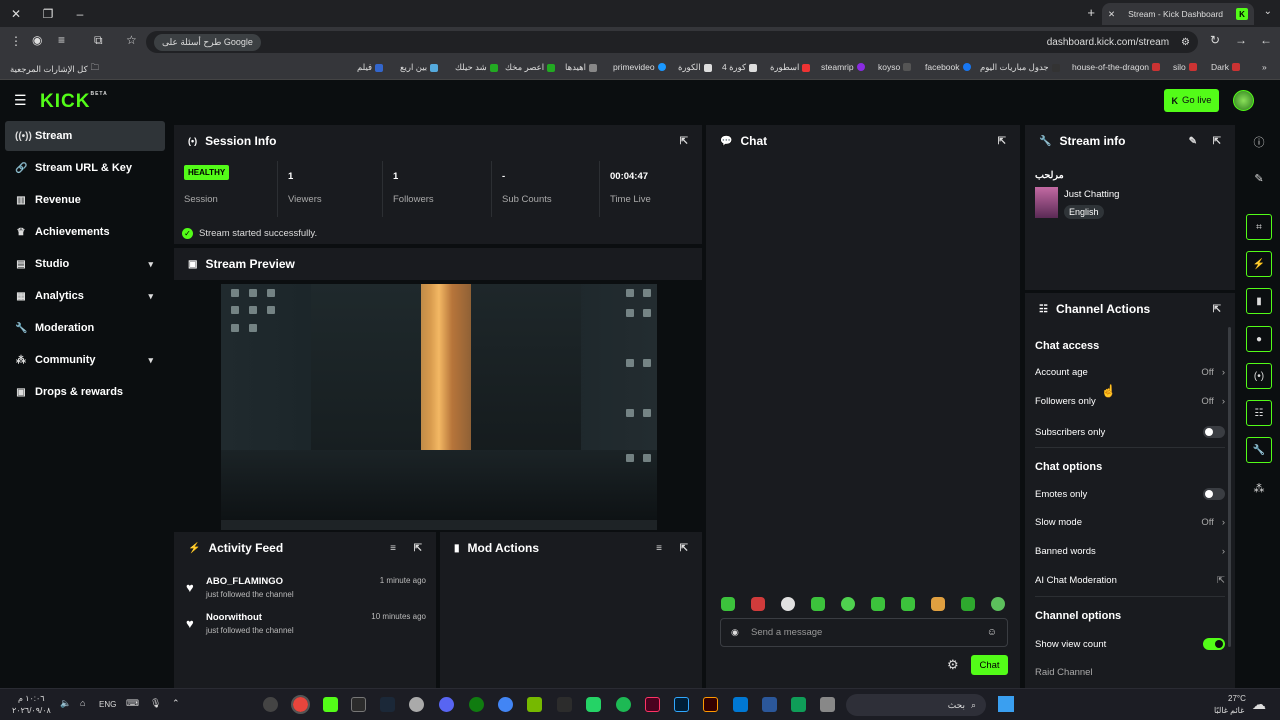 Image resolution: width=1280 pixels, height=720 pixels. What do you see at coordinates (1266, 40) in the screenshot?
I see `back-icon: ←` at bounding box center [1266, 40].